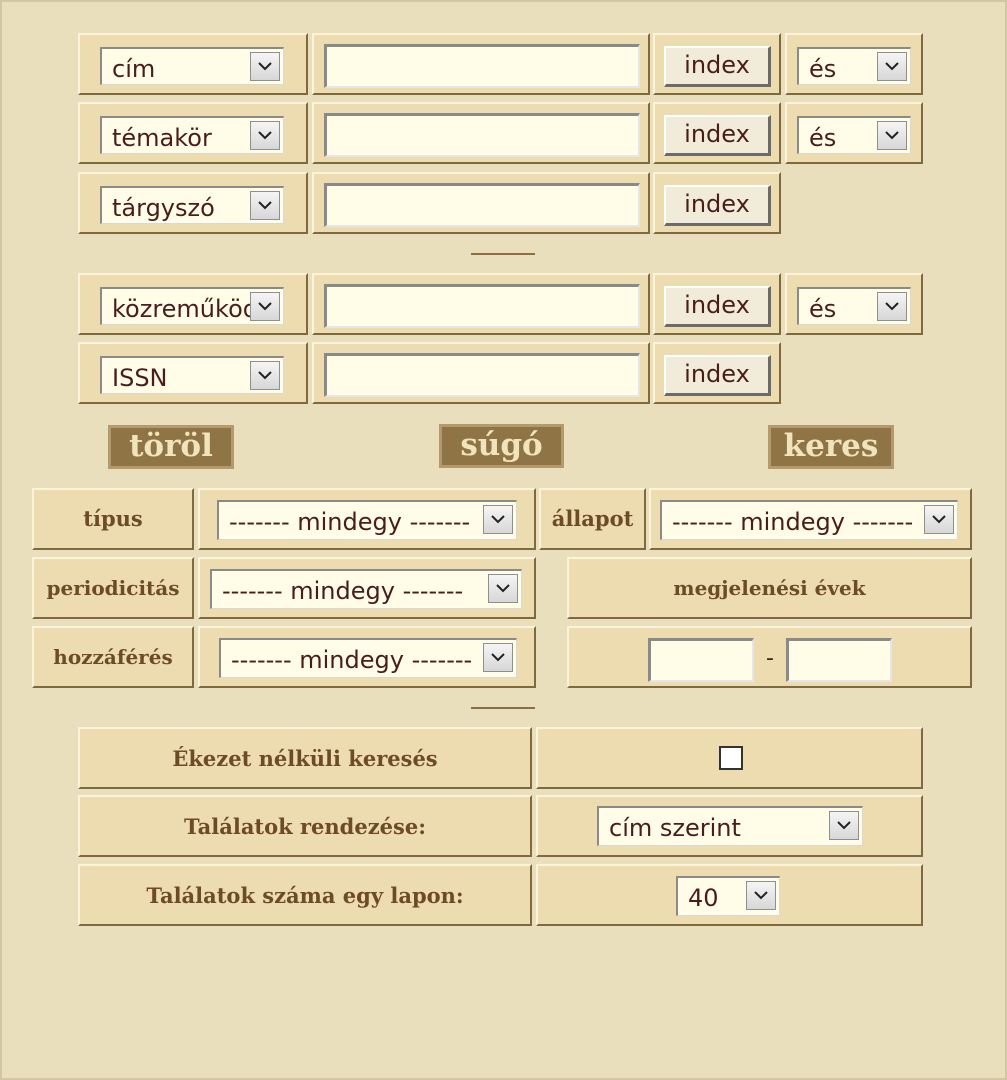  Describe the element at coordinates (192, 66) in the screenshot. I see `field-select-1: cím` at that location.